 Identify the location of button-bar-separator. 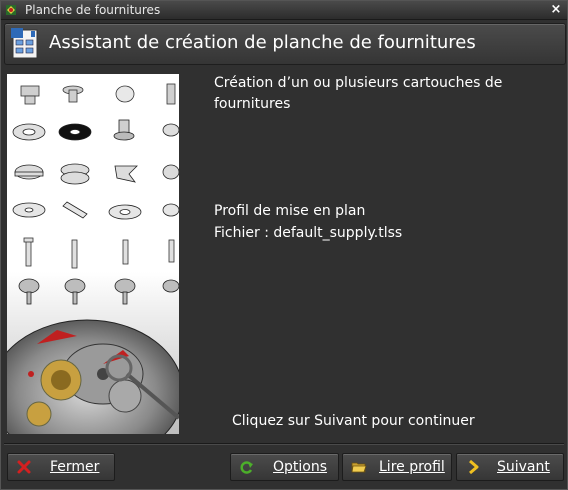
(284, 444).